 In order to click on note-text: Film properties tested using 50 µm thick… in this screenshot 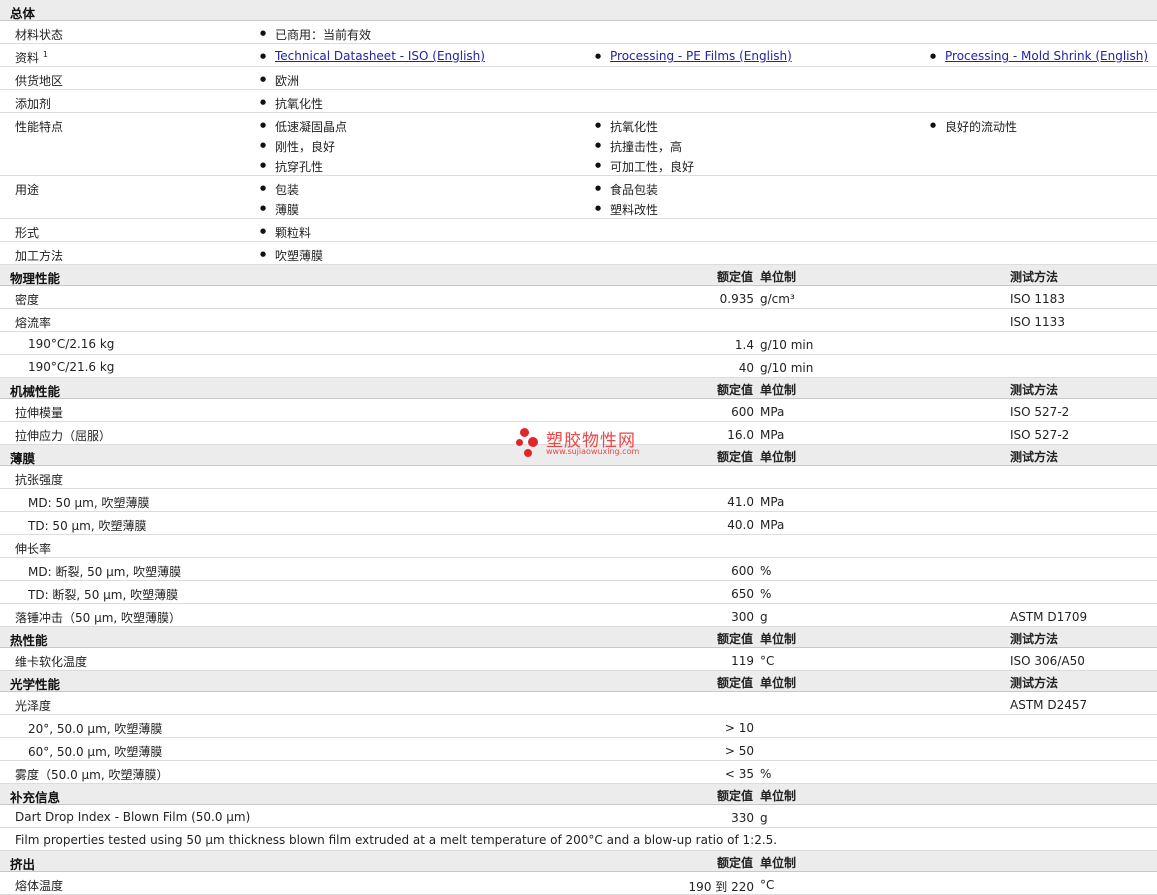, I will do `click(396, 840)`.